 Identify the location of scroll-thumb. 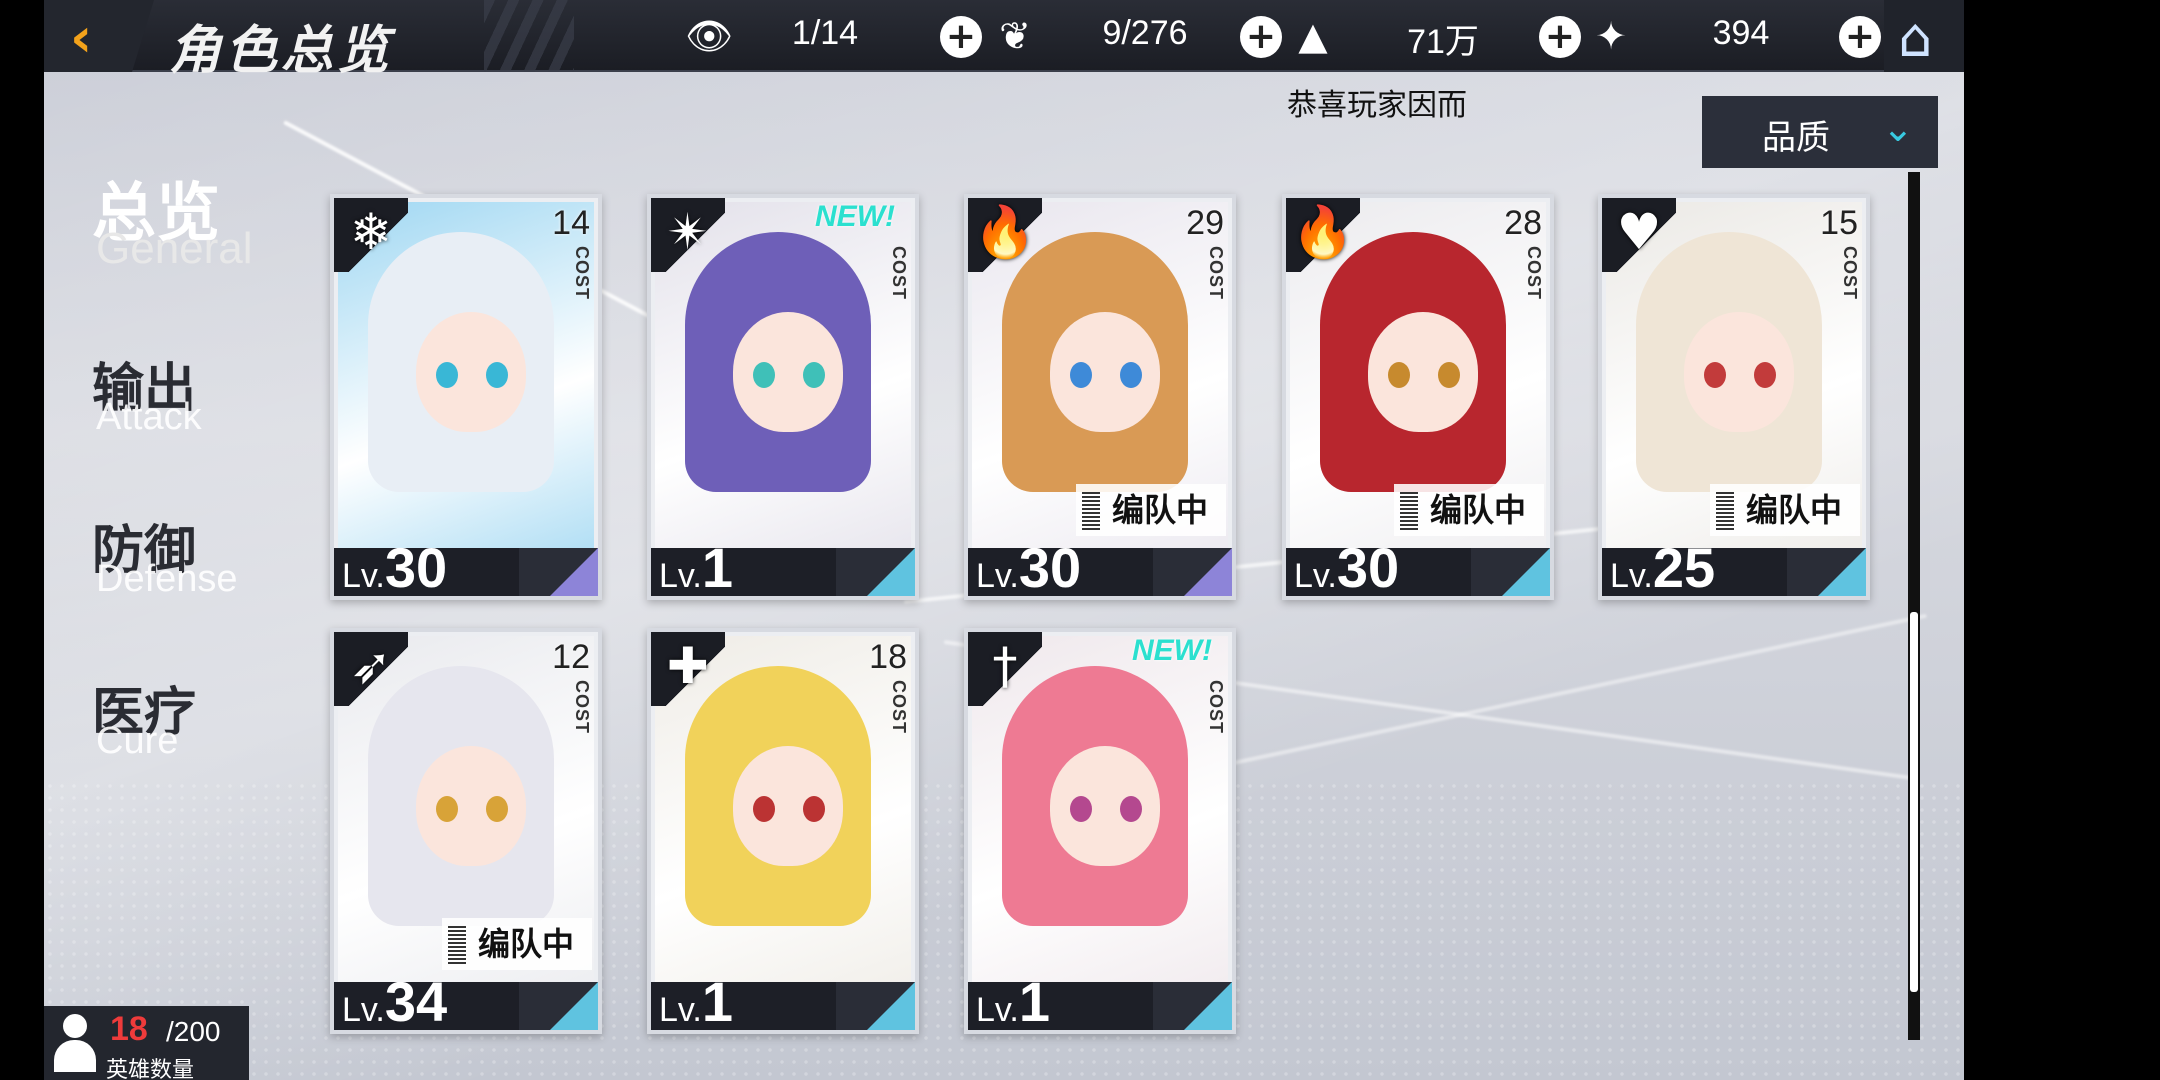
(1914, 802).